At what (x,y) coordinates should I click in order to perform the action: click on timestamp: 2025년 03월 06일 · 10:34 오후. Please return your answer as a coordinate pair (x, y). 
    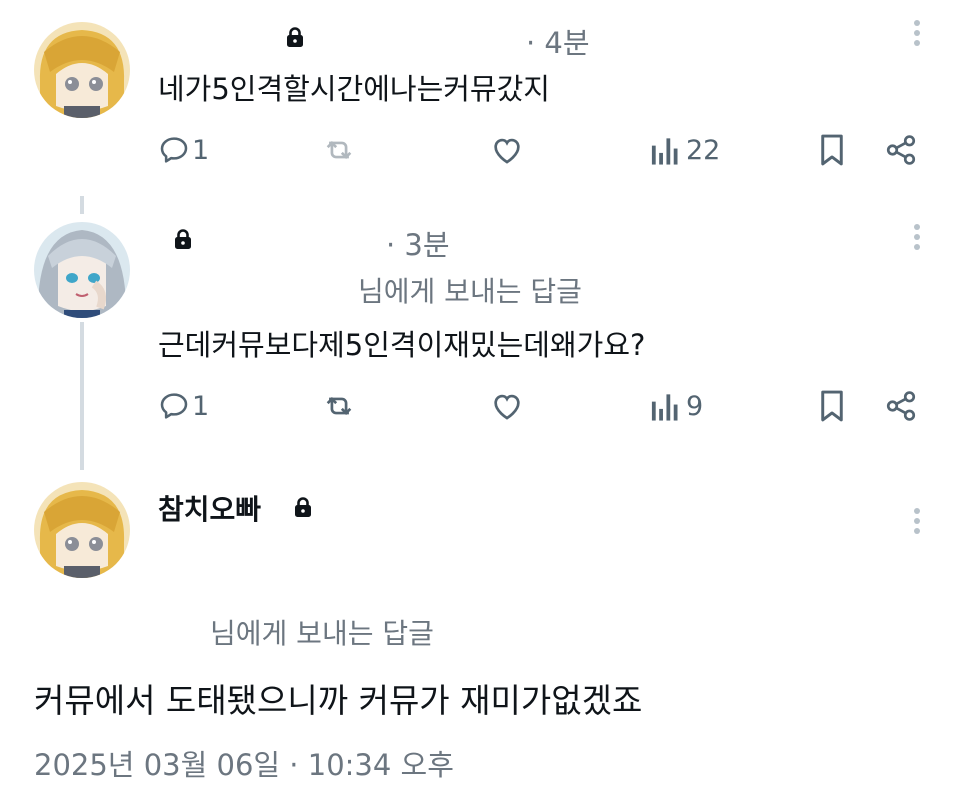
    Looking at the image, I should click on (244, 763).